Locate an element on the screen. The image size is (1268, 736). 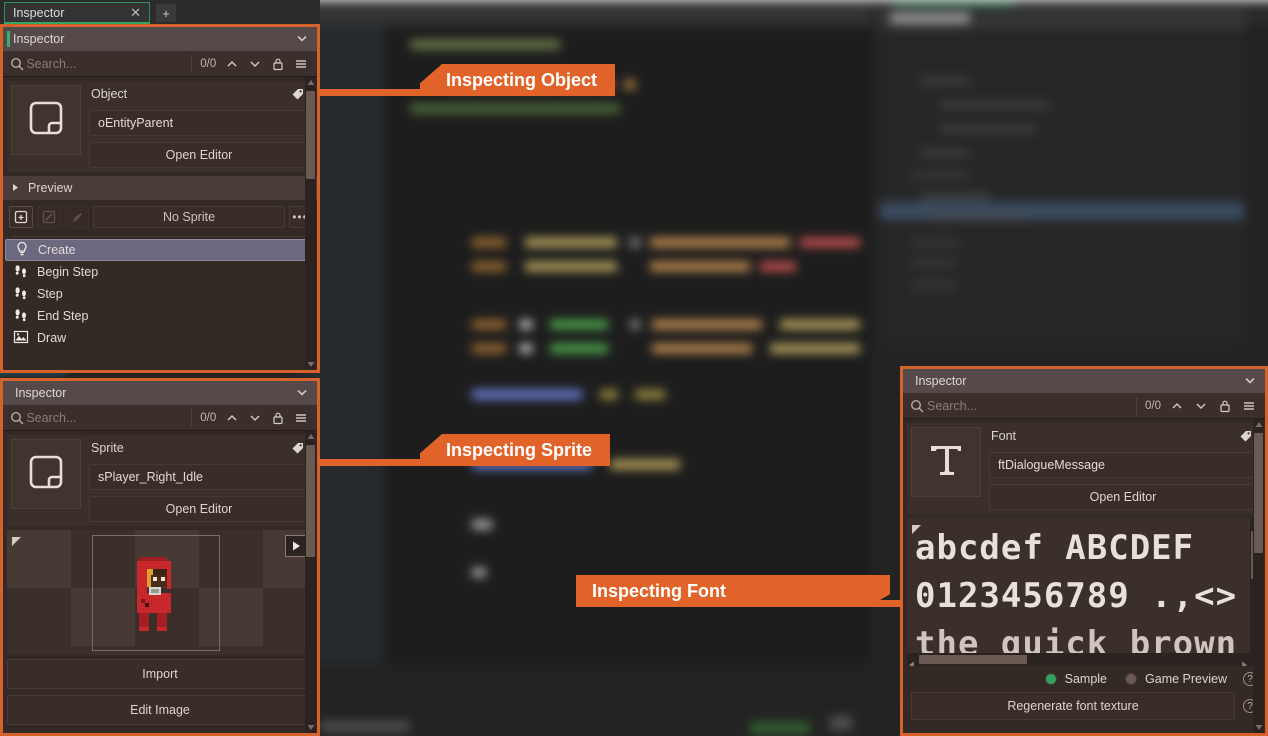
object-thumbnail is located at coordinates (46, 120).